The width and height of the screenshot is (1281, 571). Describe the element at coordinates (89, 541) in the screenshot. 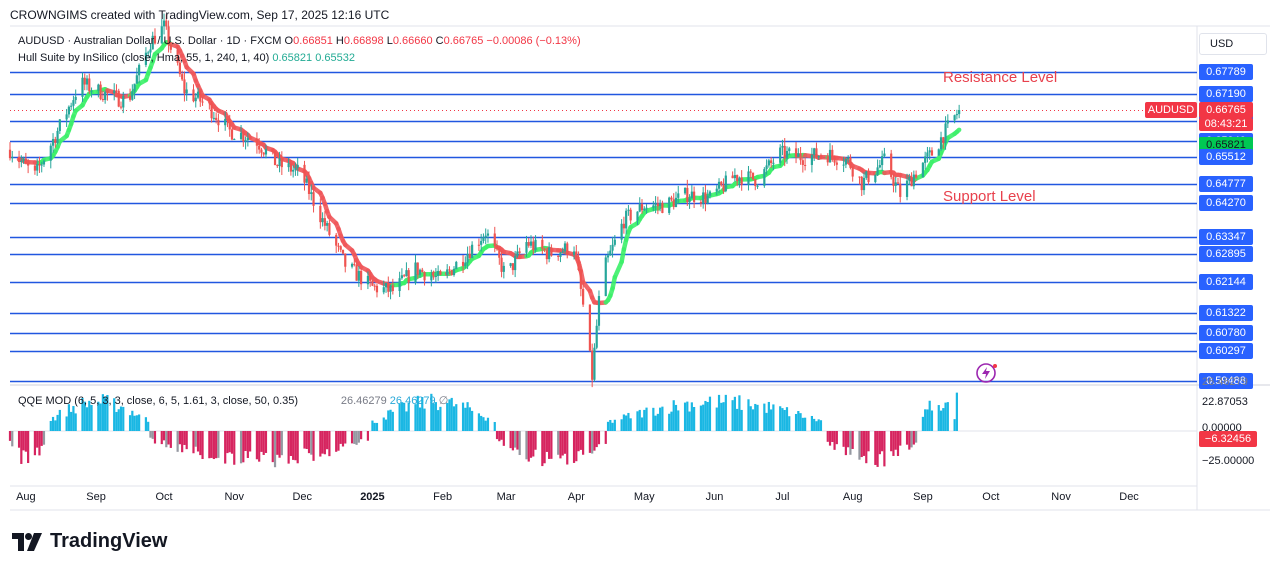

I see `tradingview-logo: TradingView` at that location.